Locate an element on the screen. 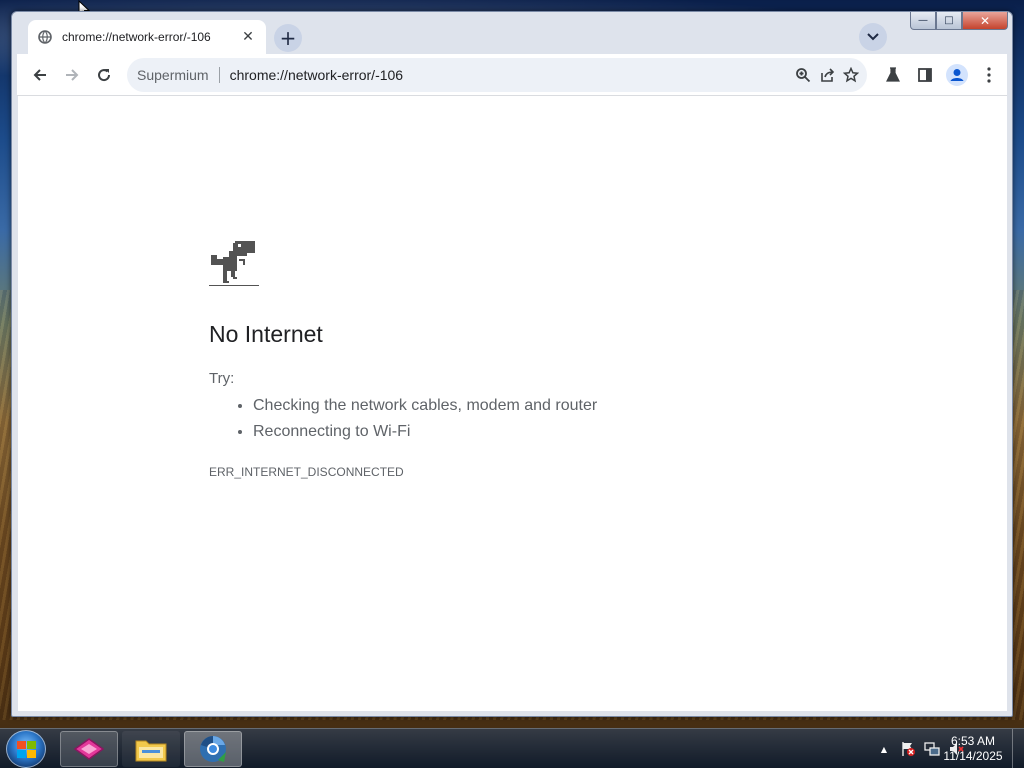  clock-time: 6:53 AM is located at coordinates (973, 741).